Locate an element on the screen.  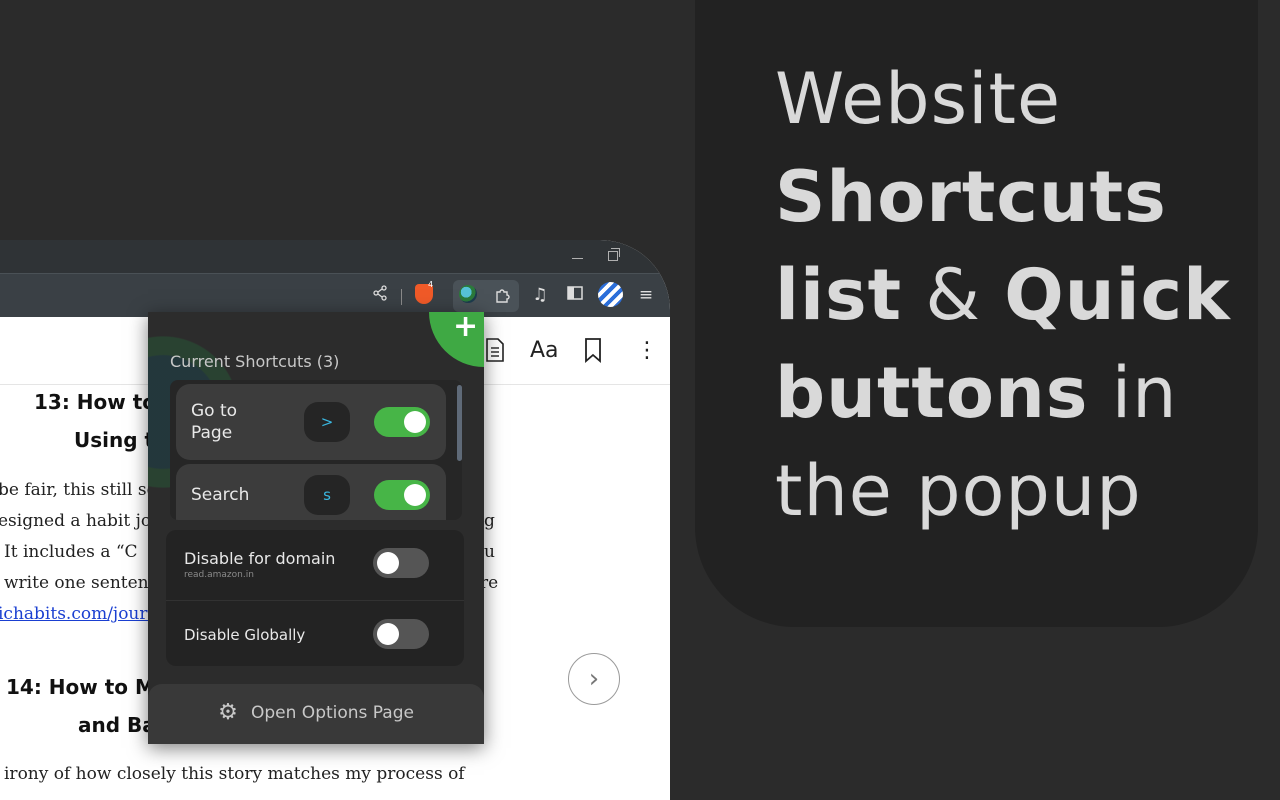
body-text: write one senten is located at coordinates (76, 583).